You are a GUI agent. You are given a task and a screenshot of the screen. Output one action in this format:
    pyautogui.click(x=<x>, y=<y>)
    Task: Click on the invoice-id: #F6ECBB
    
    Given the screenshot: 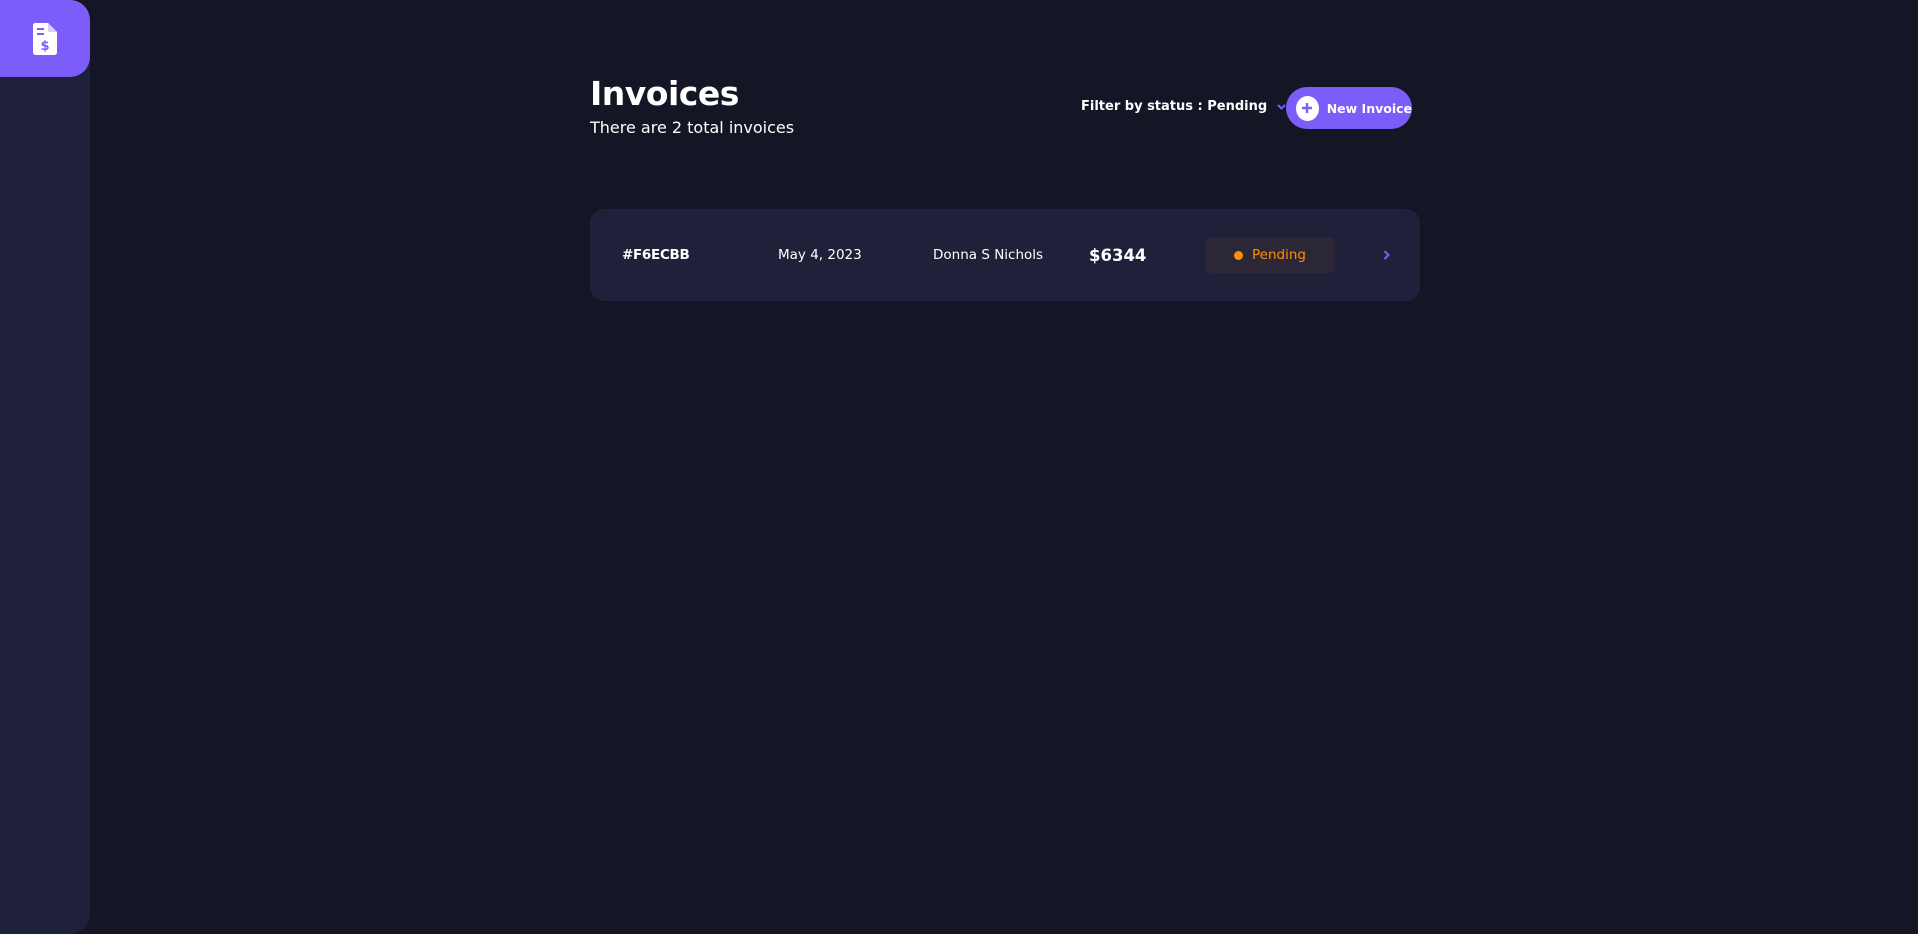 What is the action you would take?
    pyautogui.click(x=656, y=255)
    